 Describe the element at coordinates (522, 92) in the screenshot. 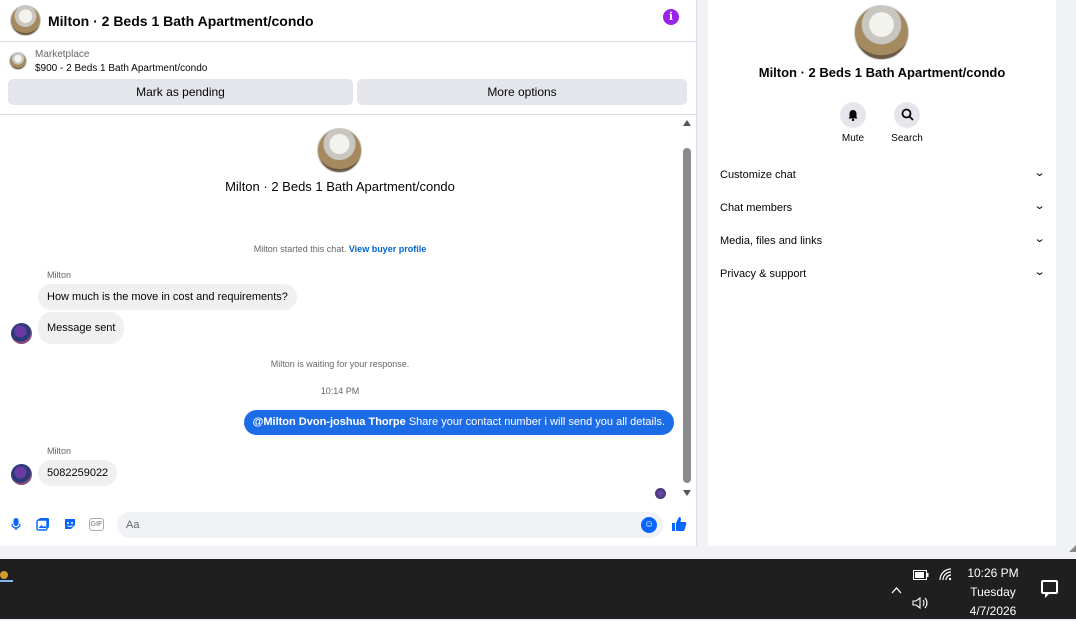

I see `more-options-button: More options` at that location.